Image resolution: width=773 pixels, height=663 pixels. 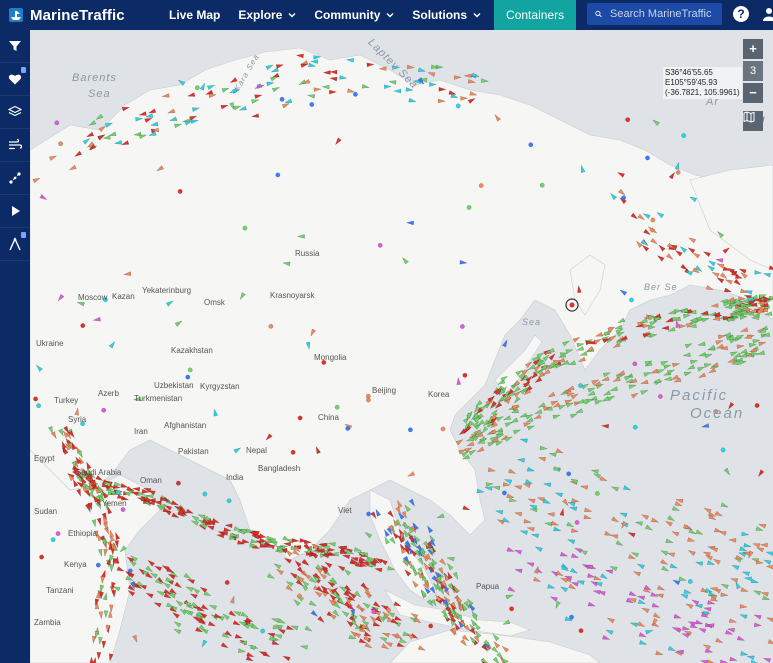 What do you see at coordinates (532, 322) in the screenshot?
I see `label-okhotsk-sea: Sea` at bounding box center [532, 322].